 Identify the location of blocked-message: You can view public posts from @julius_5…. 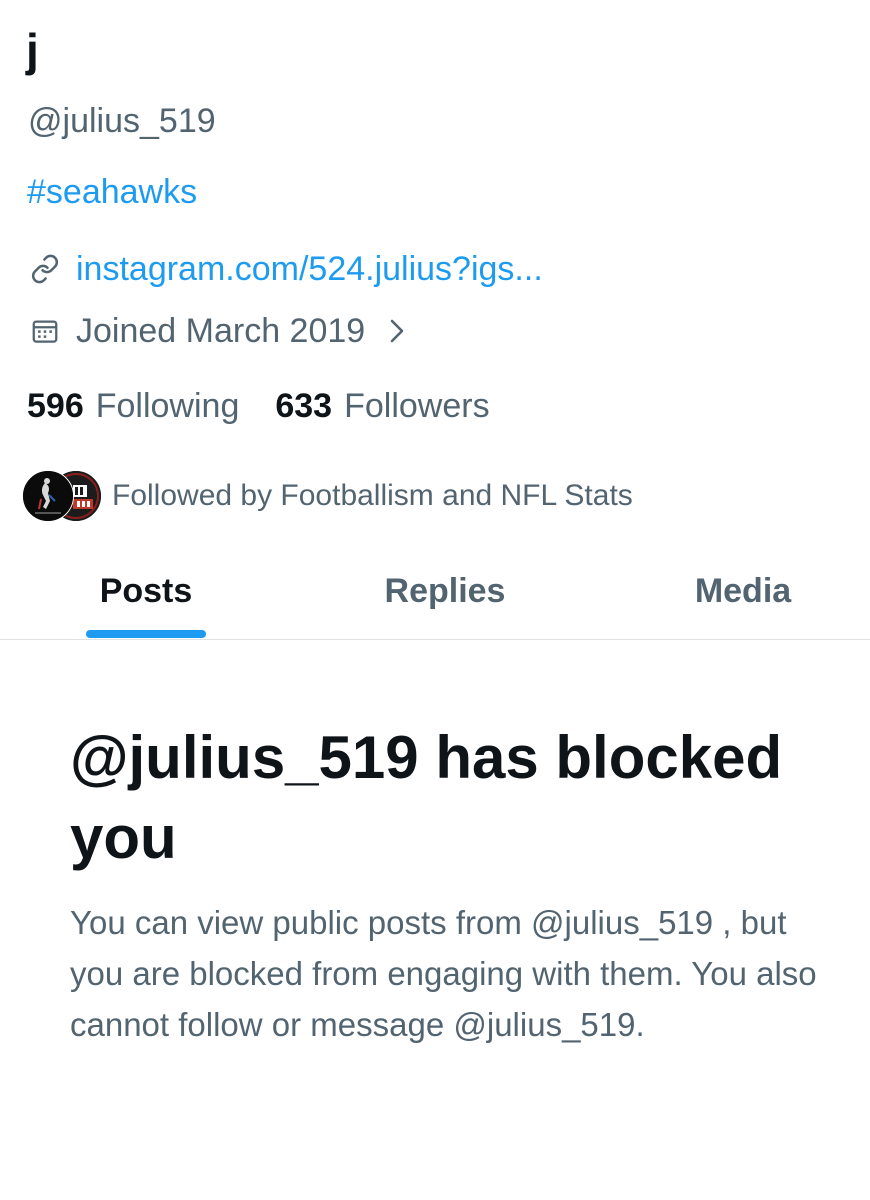
(443, 973).